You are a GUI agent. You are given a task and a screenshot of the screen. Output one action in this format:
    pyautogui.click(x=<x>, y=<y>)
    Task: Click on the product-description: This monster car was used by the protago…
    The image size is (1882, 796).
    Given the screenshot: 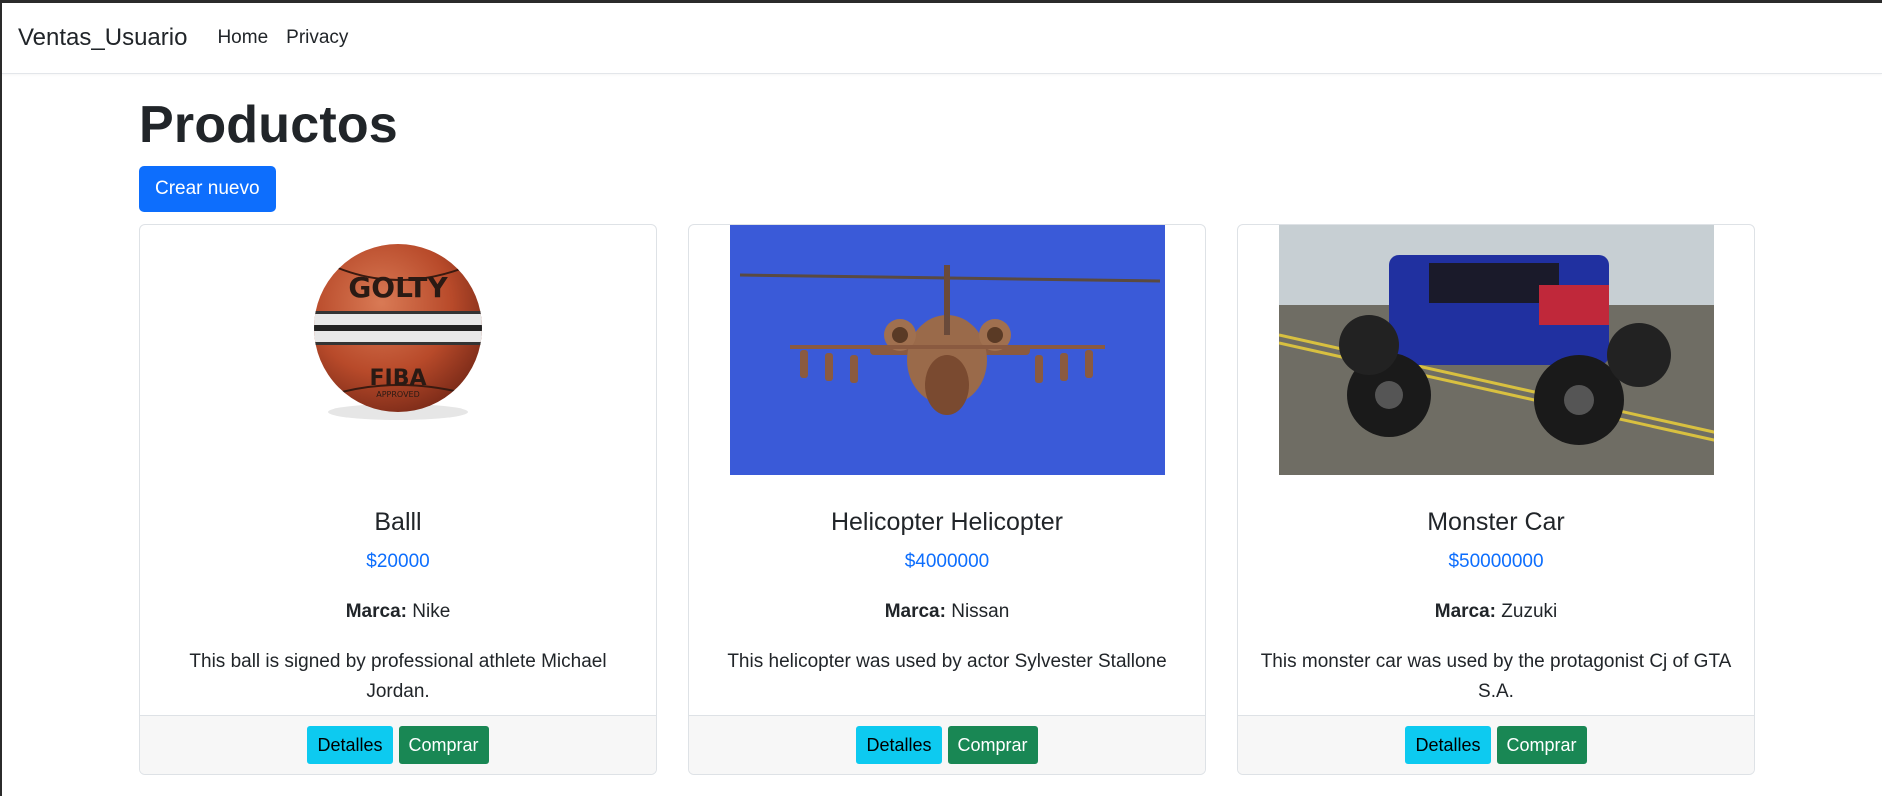 What is the action you would take?
    pyautogui.click(x=1496, y=677)
    